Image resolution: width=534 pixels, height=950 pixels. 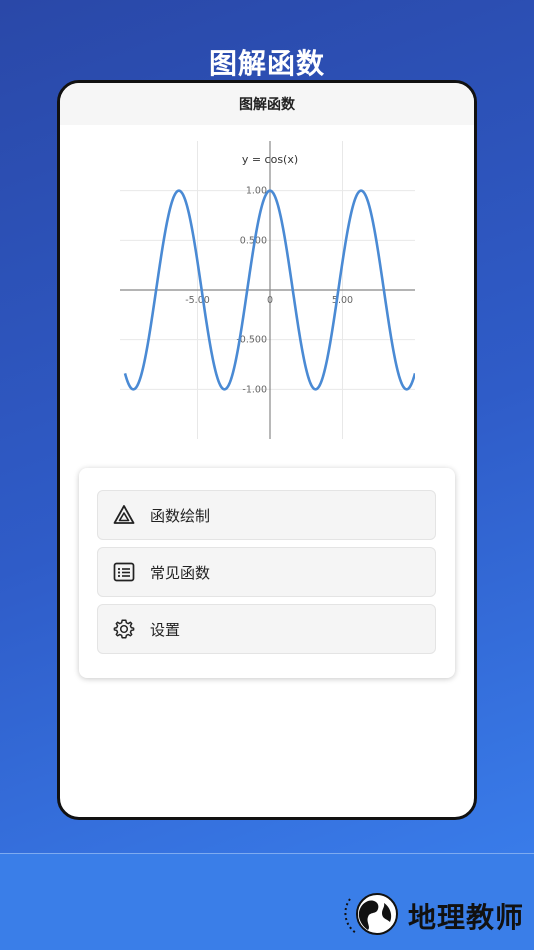 I want to click on gear-icon, so click(x=124, y=629).